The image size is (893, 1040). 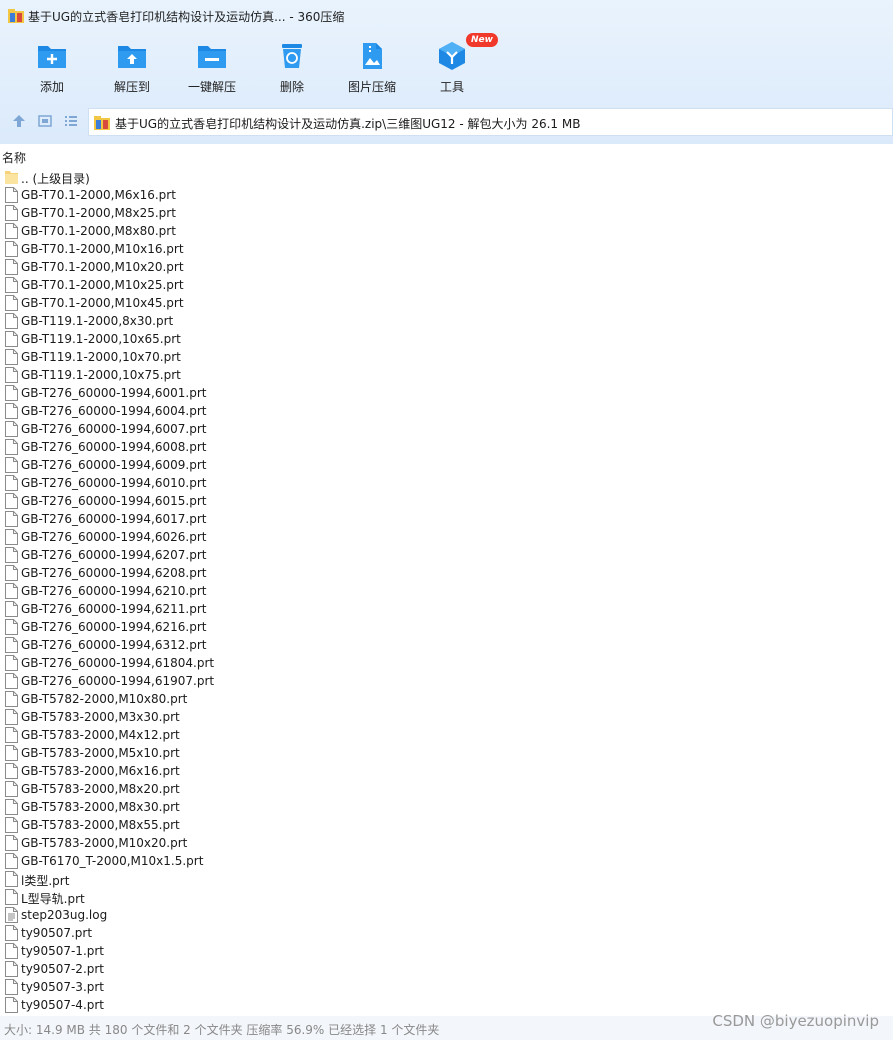 I want to click on add-folder-icon, so click(x=52, y=57).